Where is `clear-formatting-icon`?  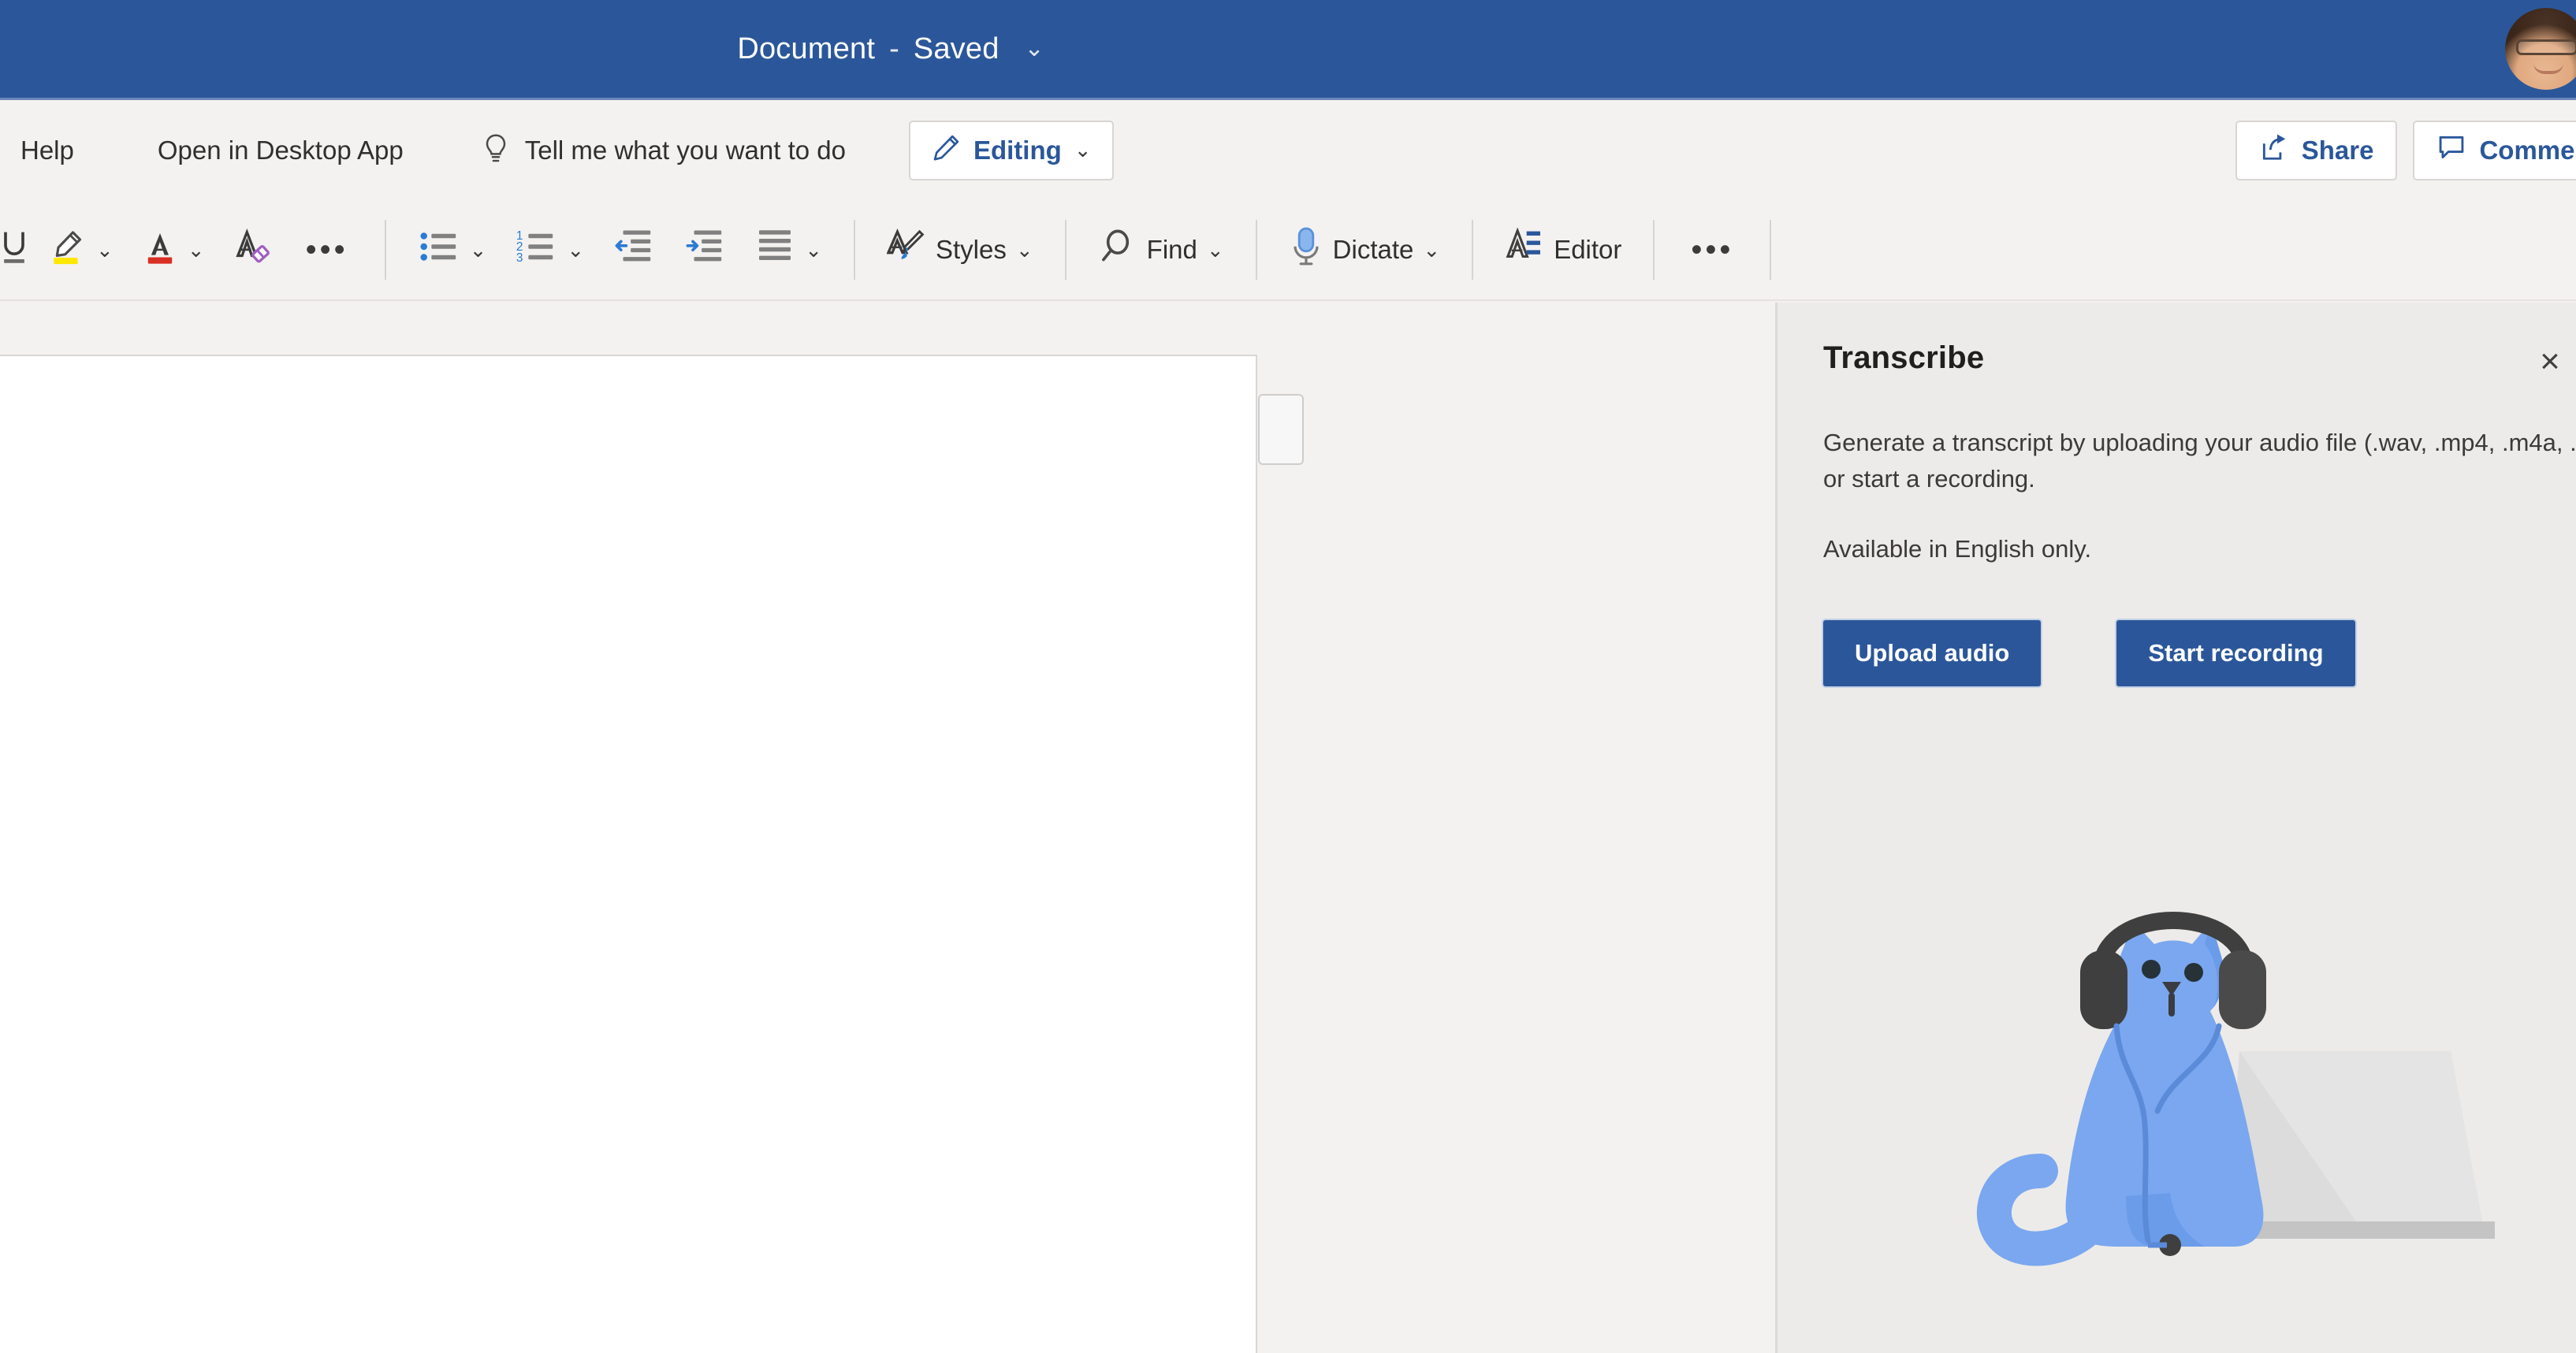
clear-formatting-icon is located at coordinates (253, 250).